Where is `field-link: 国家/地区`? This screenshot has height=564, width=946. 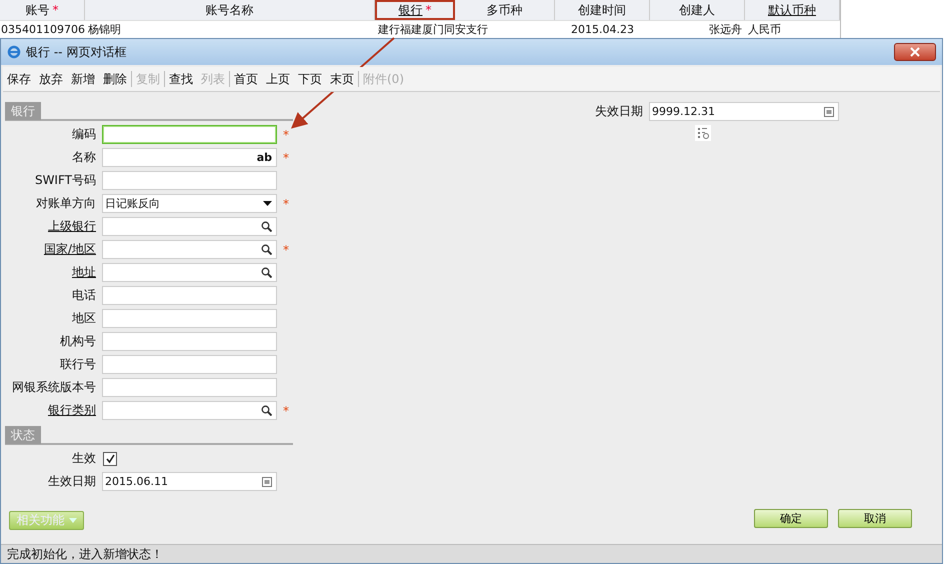
field-link: 国家/地区 is located at coordinates (48, 249).